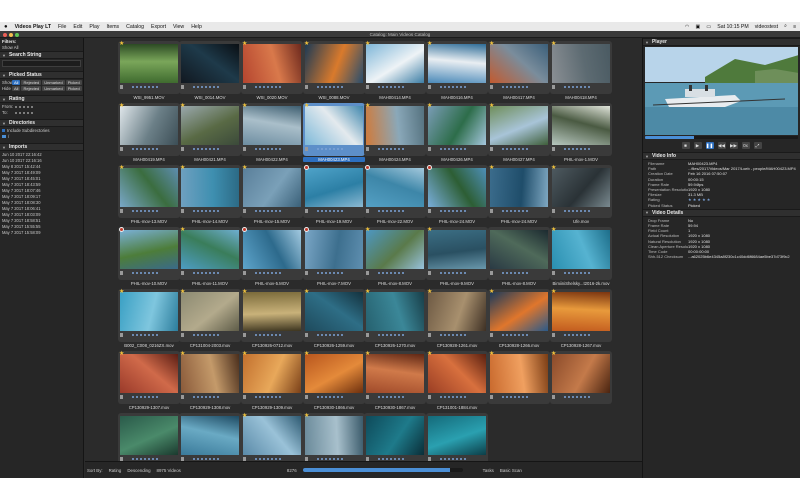 Image resolution: width=800 pixels, height=500 pixels. What do you see at coordinates (33, 27) in the screenshot?
I see `menu-app-name: Videos Play LT` at bounding box center [33, 27].